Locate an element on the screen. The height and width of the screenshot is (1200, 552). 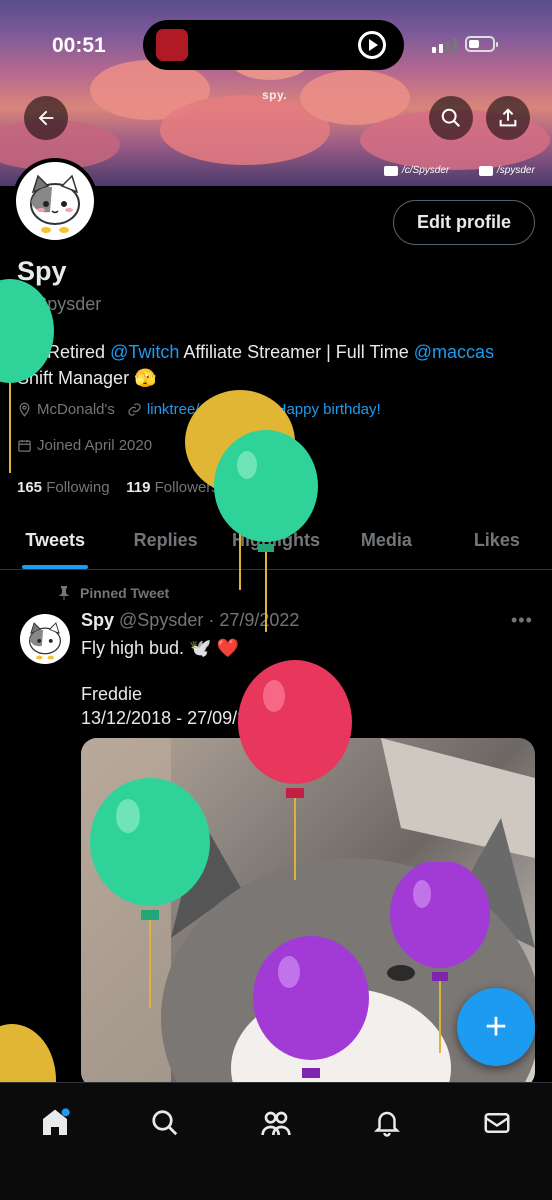
bottom-navigation is located at coordinates (276, 1141).